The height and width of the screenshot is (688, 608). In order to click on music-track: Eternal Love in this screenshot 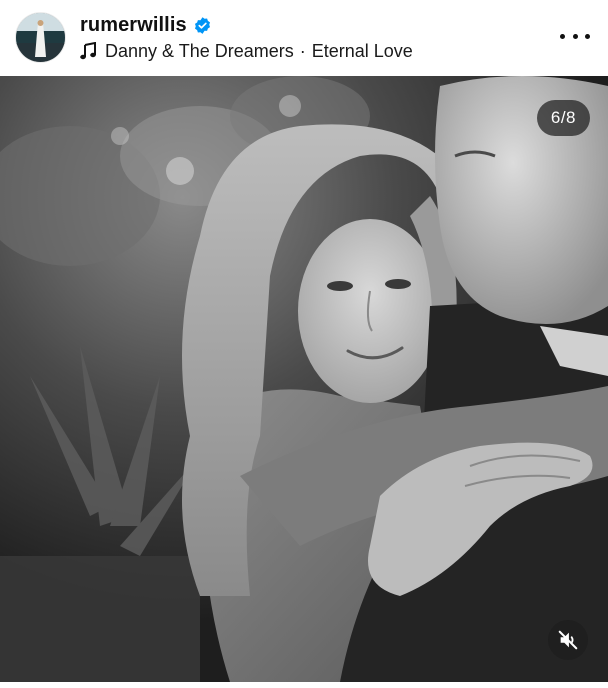, I will do `click(362, 50)`.